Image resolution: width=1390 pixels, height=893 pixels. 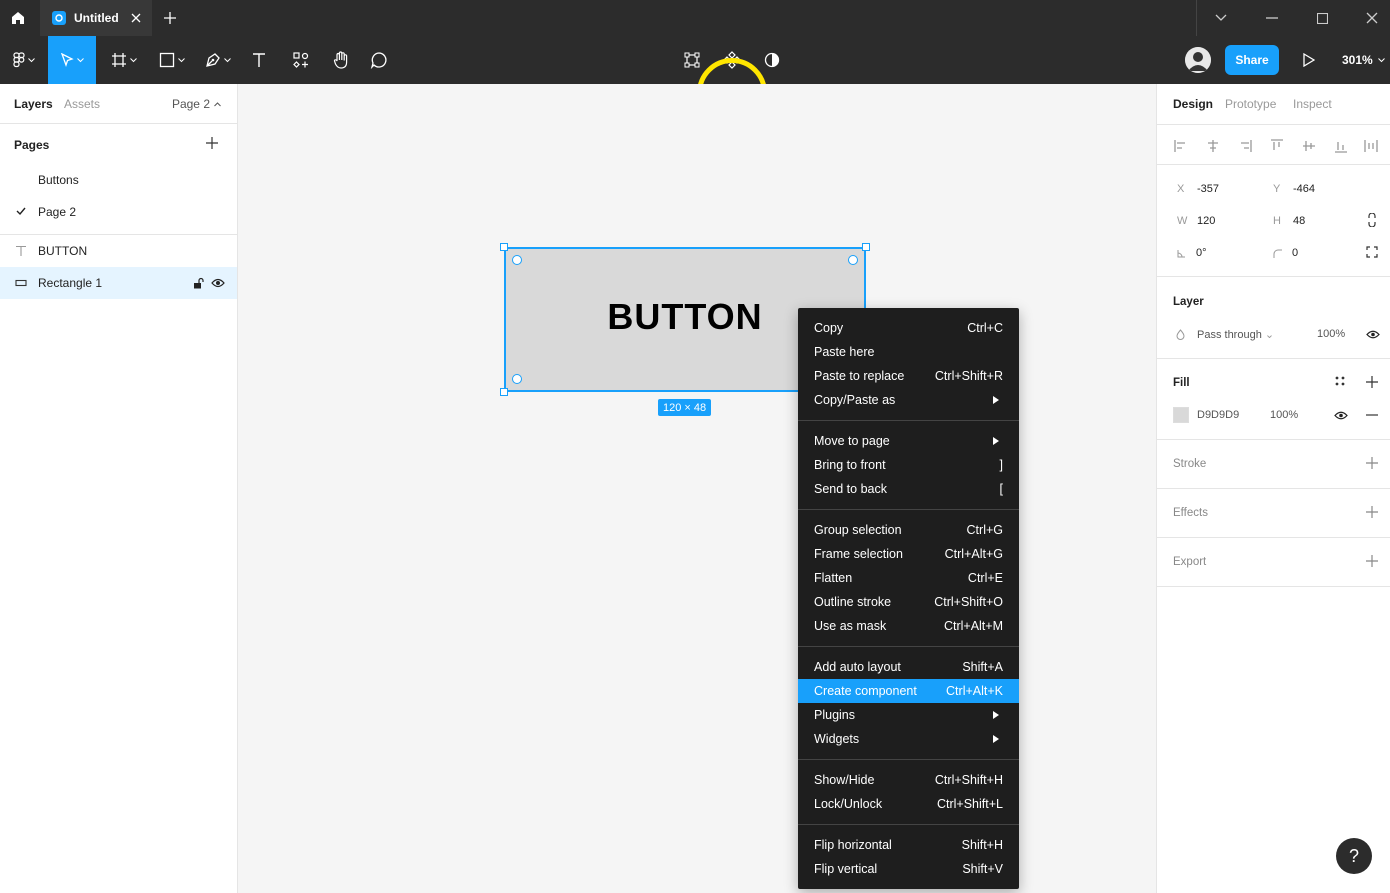 What do you see at coordinates (118, 283) in the screenshot?
I see `layer-item-rectangle-1: Rectangle 1` at bounding box center [118, 283].